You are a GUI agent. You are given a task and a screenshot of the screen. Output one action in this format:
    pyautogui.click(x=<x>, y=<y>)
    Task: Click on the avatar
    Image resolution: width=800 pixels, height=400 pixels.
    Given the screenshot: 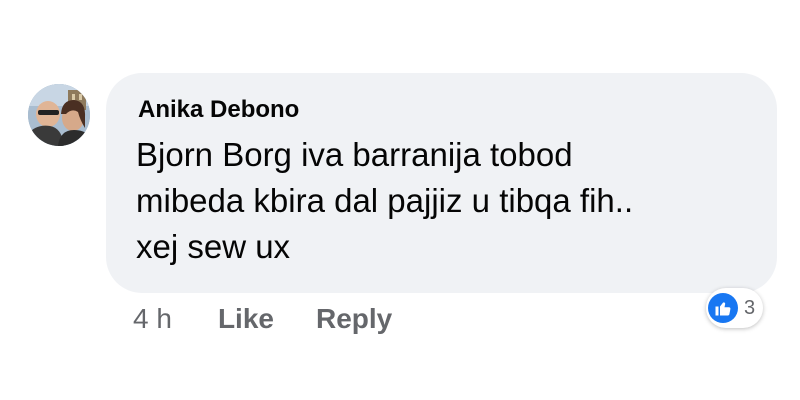 What is the action you would take?
    pyautogui.click(x=59, y=115)
    